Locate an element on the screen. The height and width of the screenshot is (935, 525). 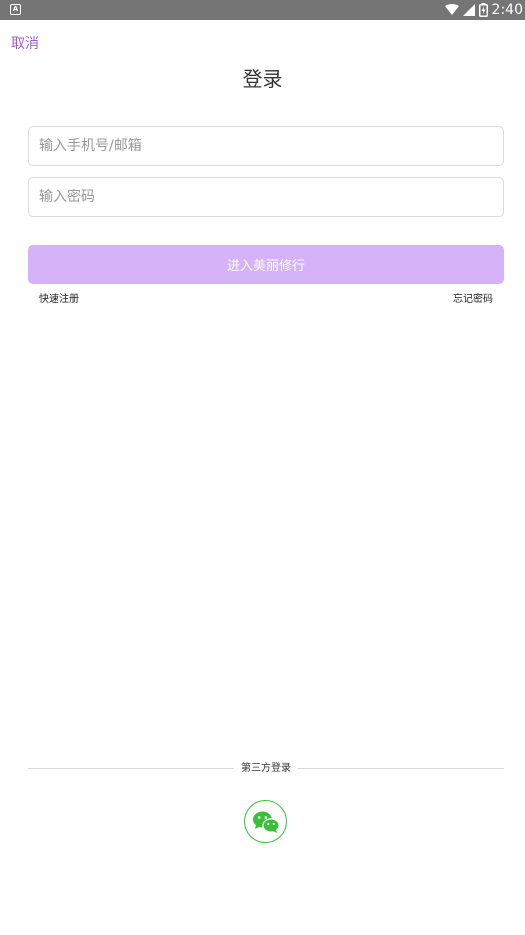
password-input is located at coordinates (266, 197).